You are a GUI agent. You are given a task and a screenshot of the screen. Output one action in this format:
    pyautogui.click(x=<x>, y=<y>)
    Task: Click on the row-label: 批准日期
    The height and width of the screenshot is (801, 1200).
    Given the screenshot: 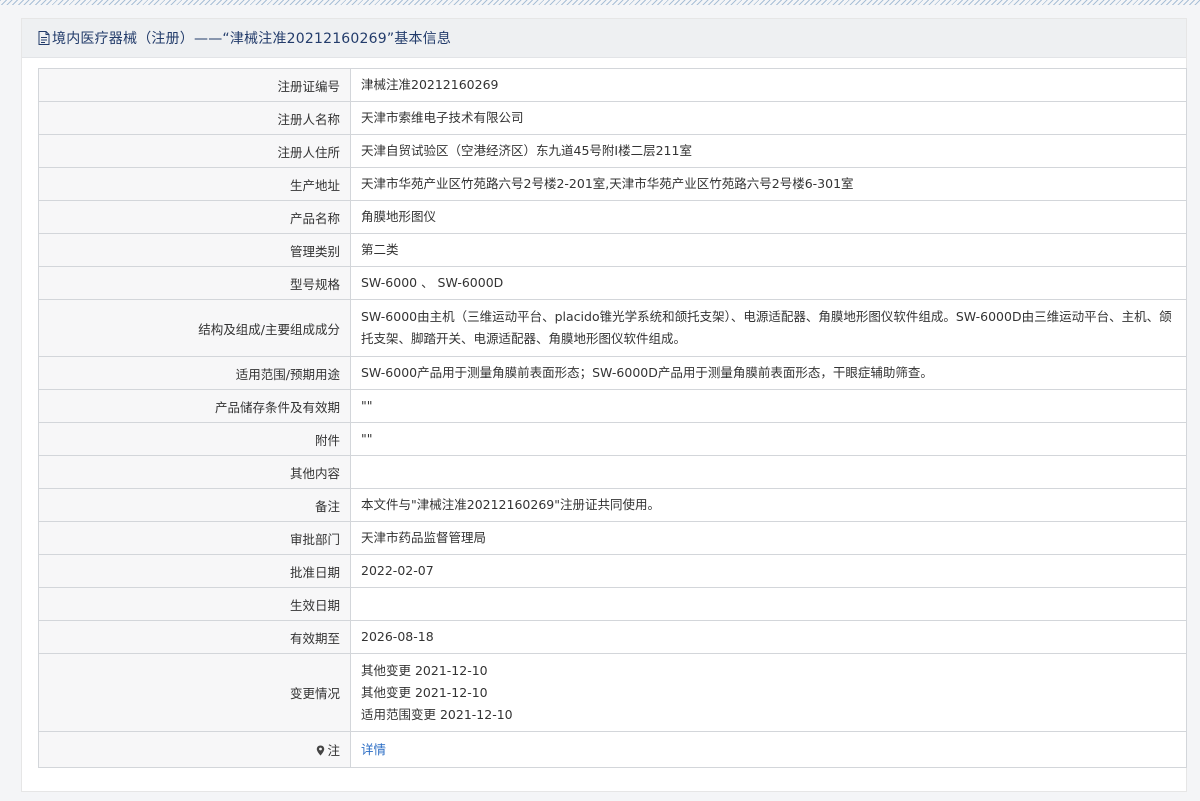 What is the action you would take?
    pyautogui.click(x=194, y=571)
    